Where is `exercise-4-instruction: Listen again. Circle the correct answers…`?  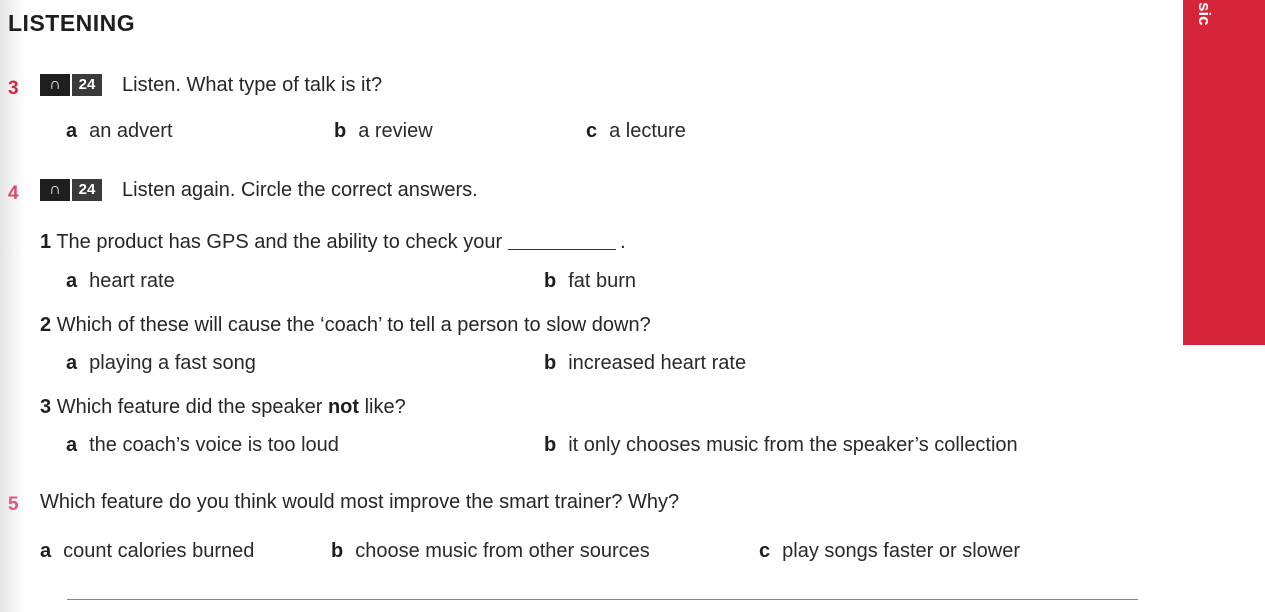
exercise-4-instruction: Listen again. Circle the correct answers… is located at coordinates (300, 190).